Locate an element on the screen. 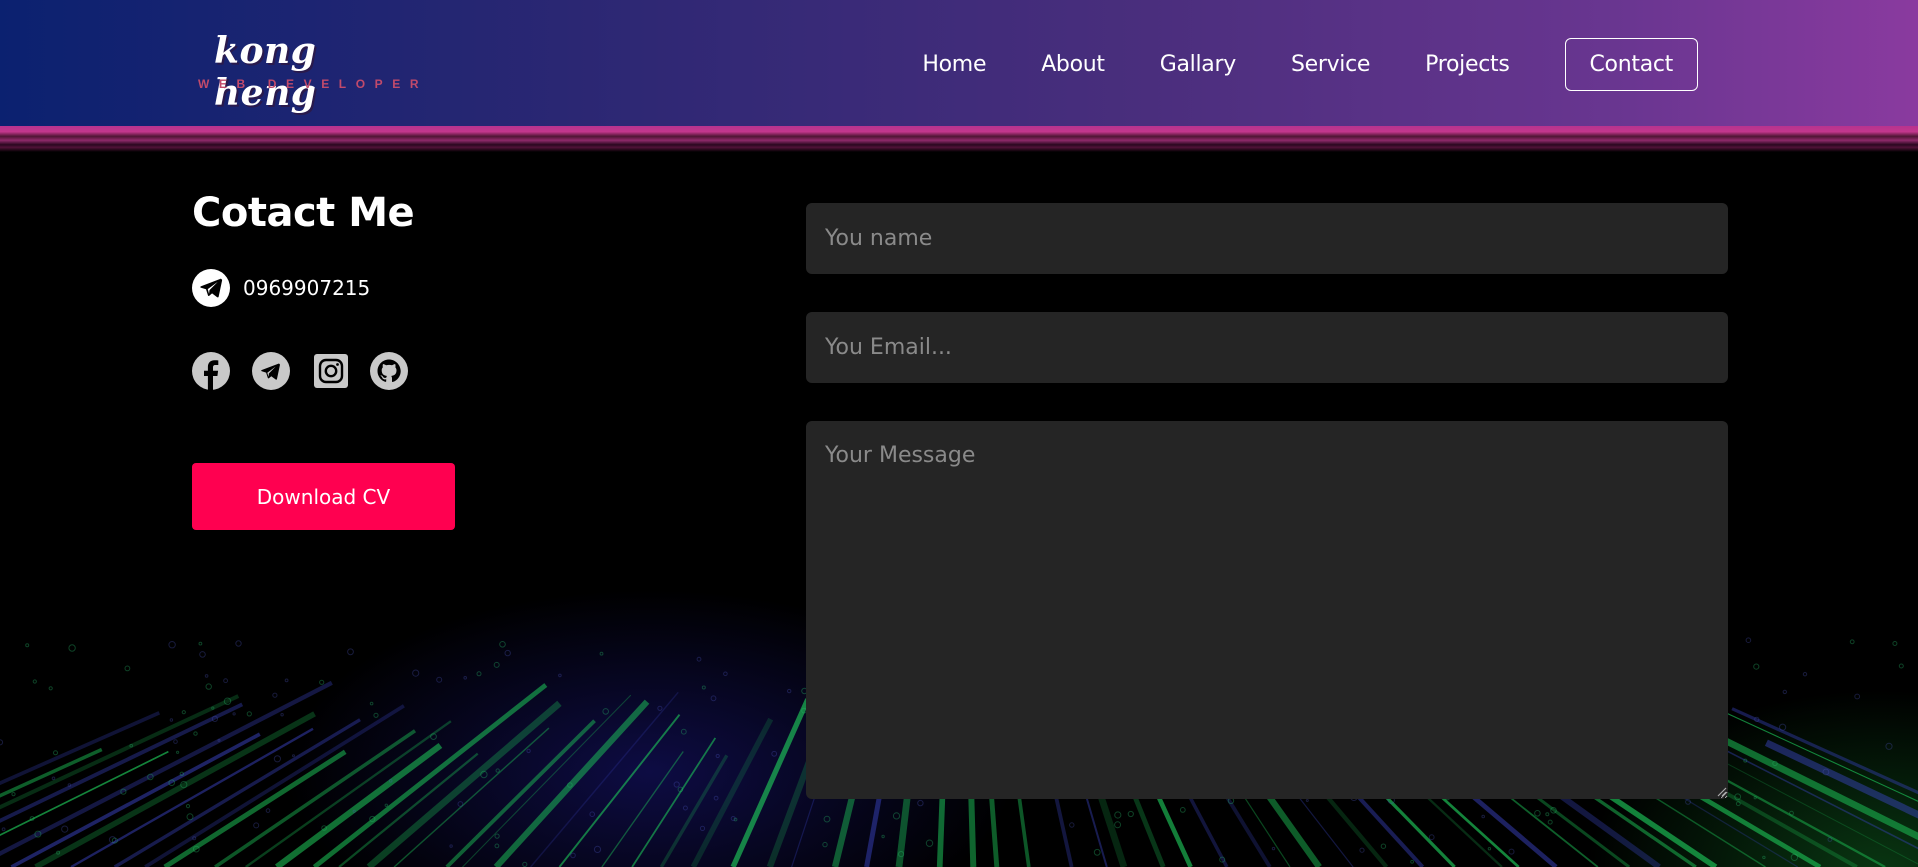 This screenshot has width=1918, height=867. logo-name: kong heng is located at coordinates (265, 72).